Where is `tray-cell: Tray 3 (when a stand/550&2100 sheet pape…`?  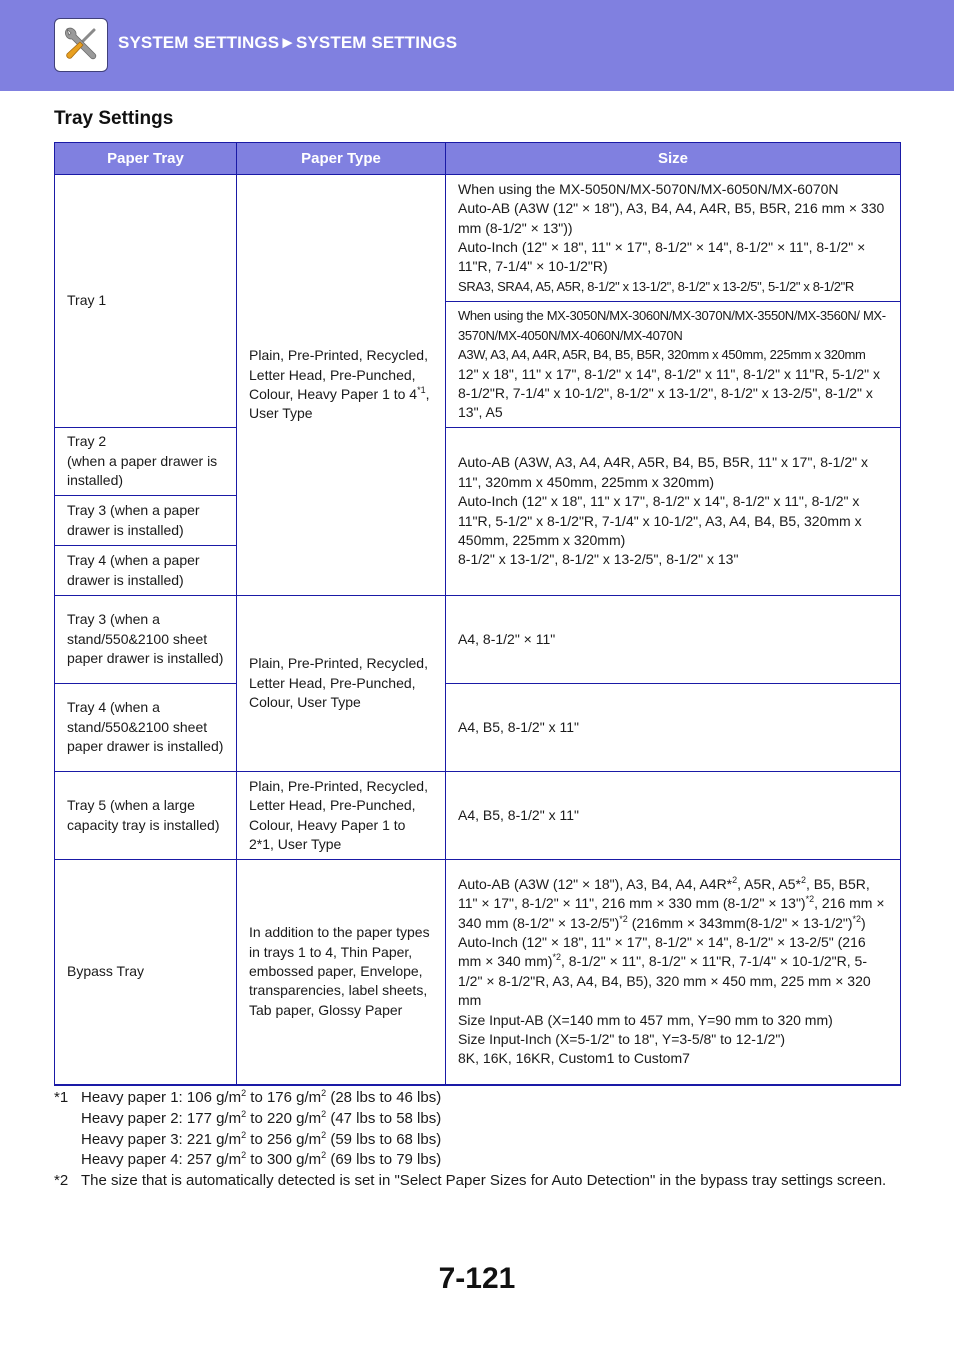
tray-cell: Tray 3 (when a stand/550&2100 sheet pape… is located at coordinates (145, 639).